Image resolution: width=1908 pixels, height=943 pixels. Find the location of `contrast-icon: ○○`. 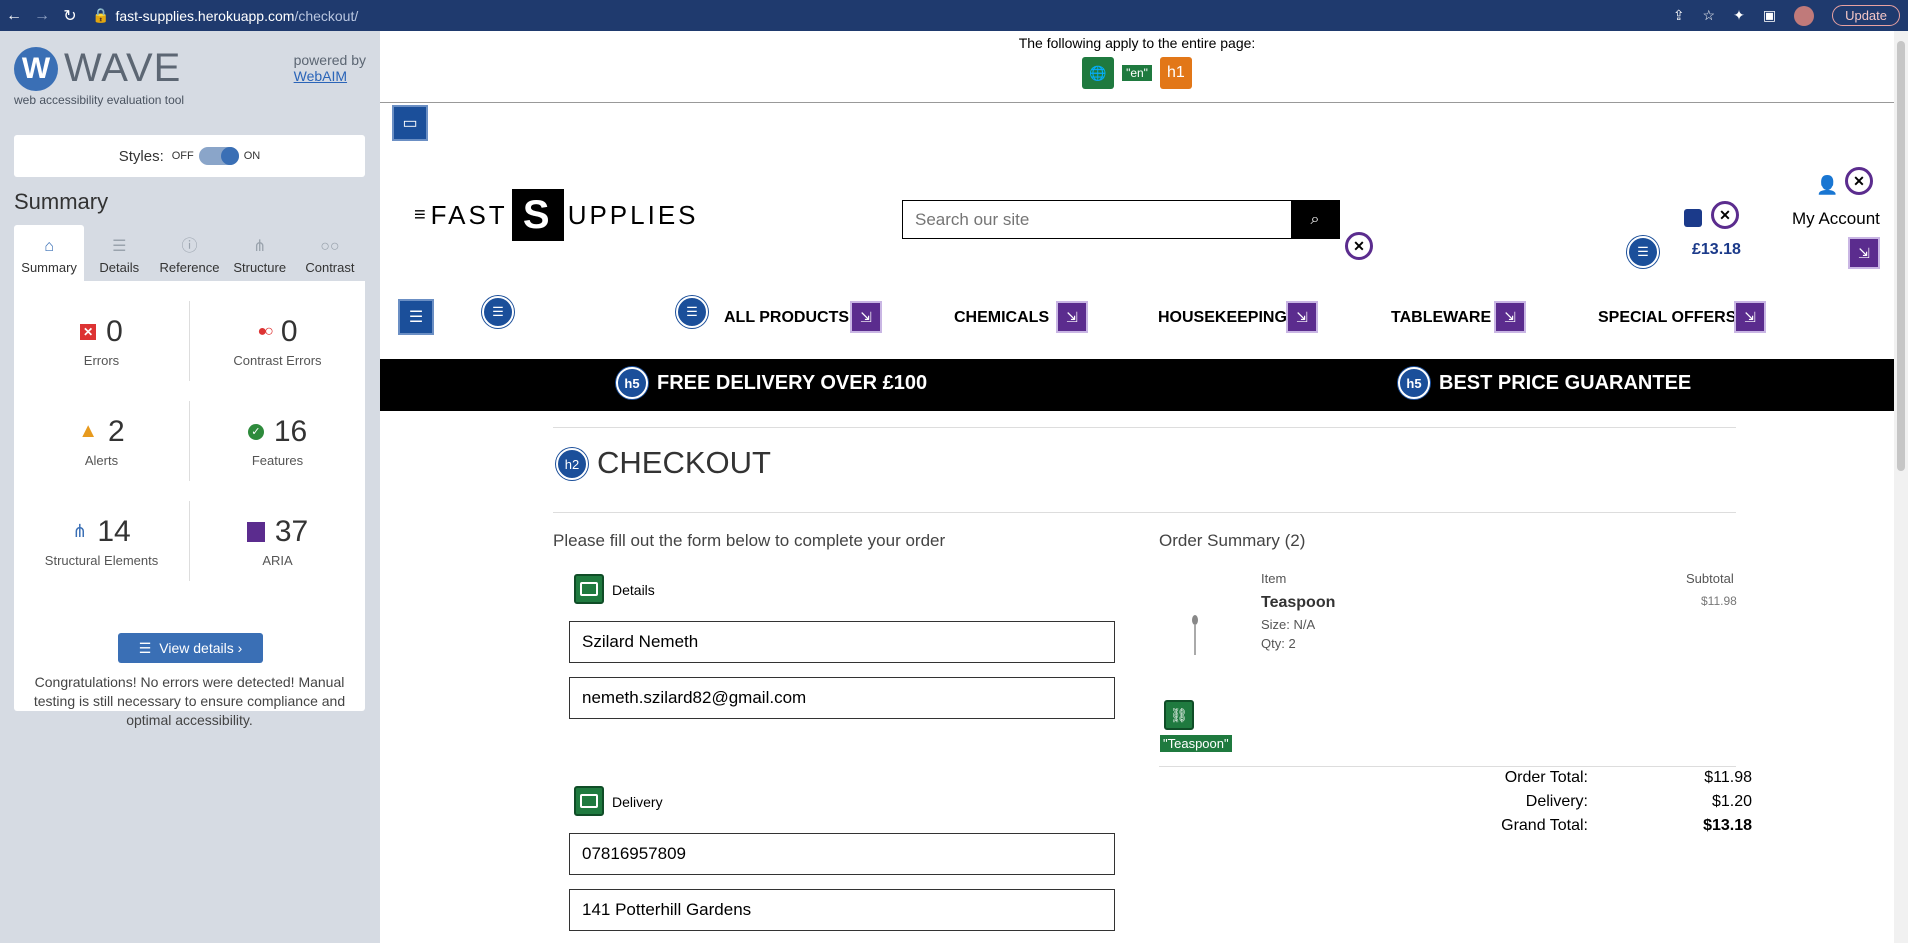

contrast-icon: ○○ is located at coordinates (330, 246).